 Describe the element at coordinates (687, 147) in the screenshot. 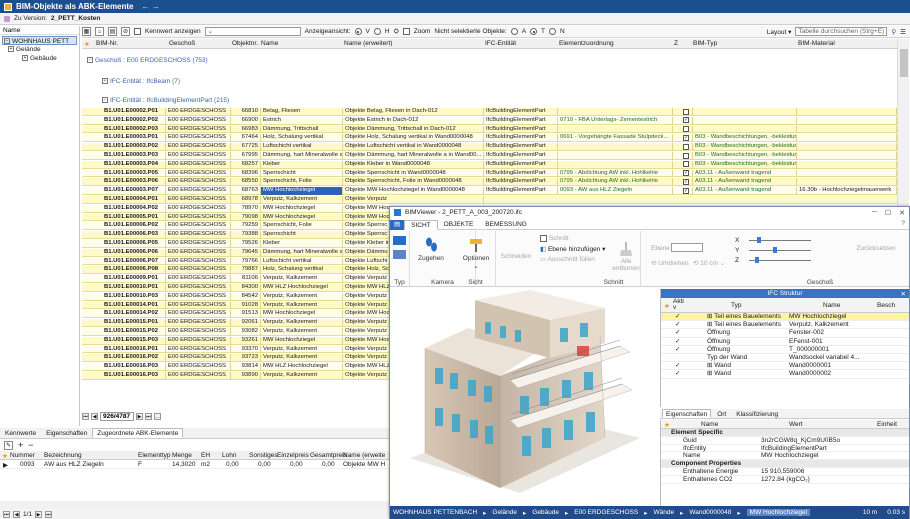

I see `cell-zugeordnet-checkbox` at that location.